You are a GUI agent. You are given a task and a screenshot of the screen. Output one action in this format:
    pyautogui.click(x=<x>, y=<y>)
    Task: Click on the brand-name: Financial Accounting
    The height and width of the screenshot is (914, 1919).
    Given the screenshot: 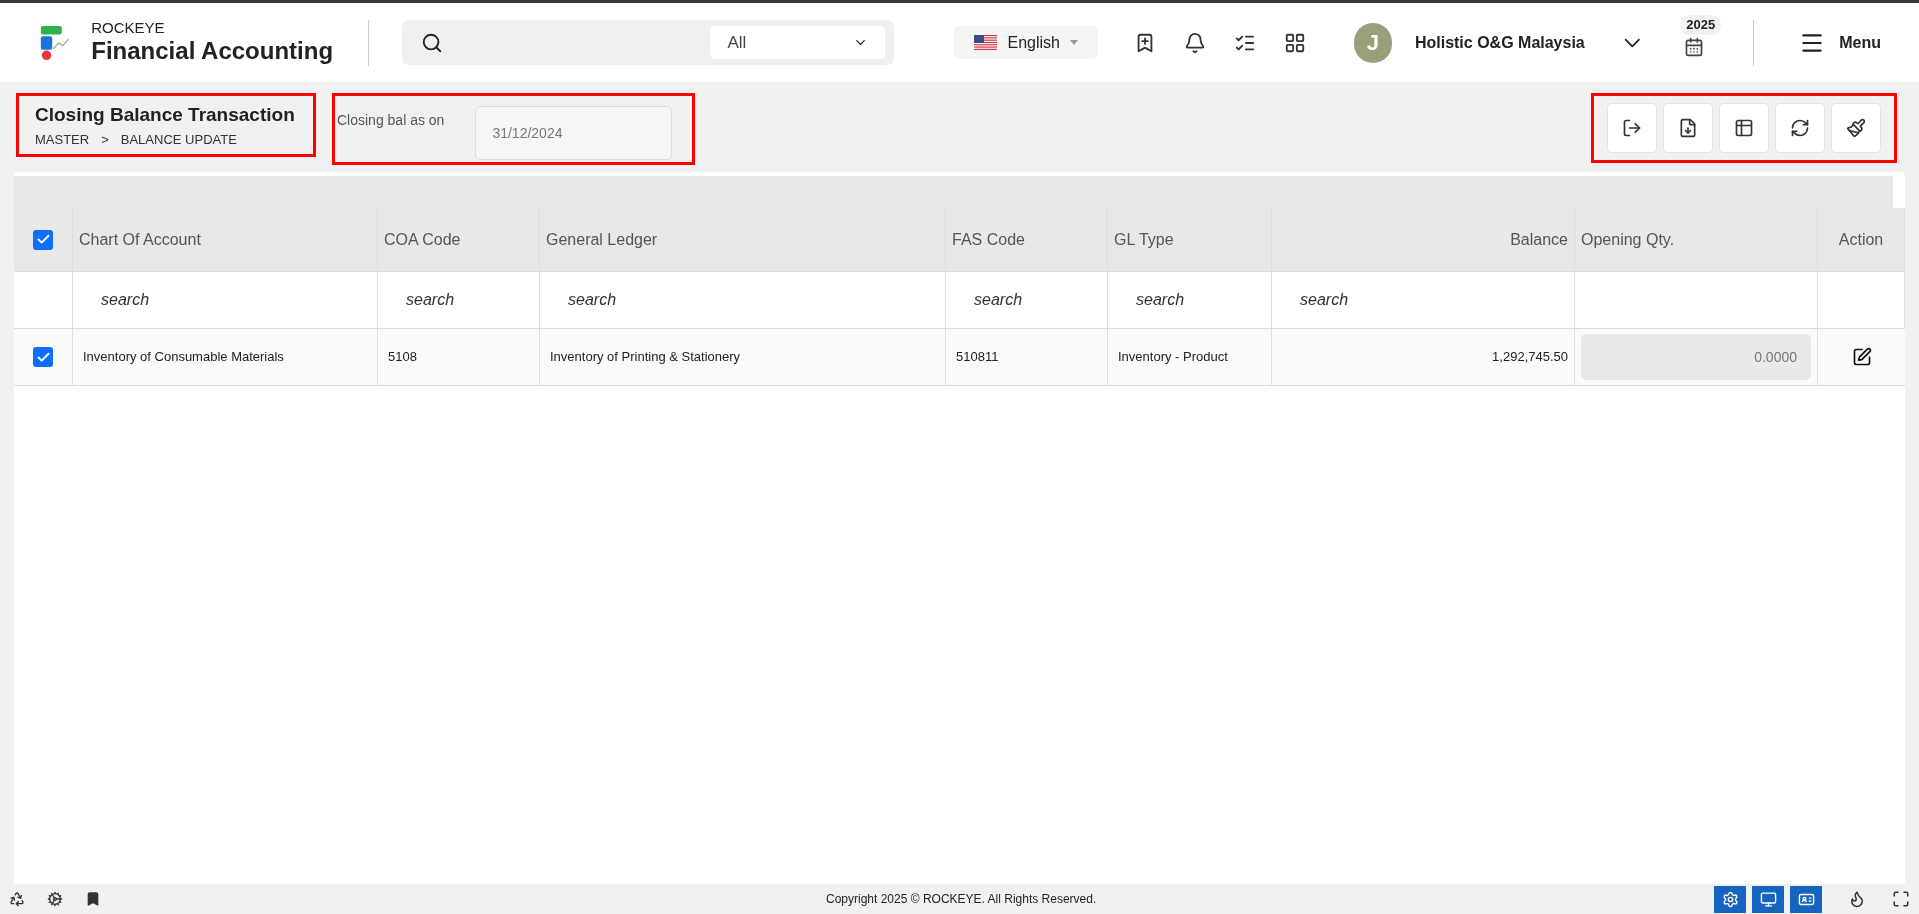 What is the action you would take?
    pyautogui.click(x=212, y=50)
    